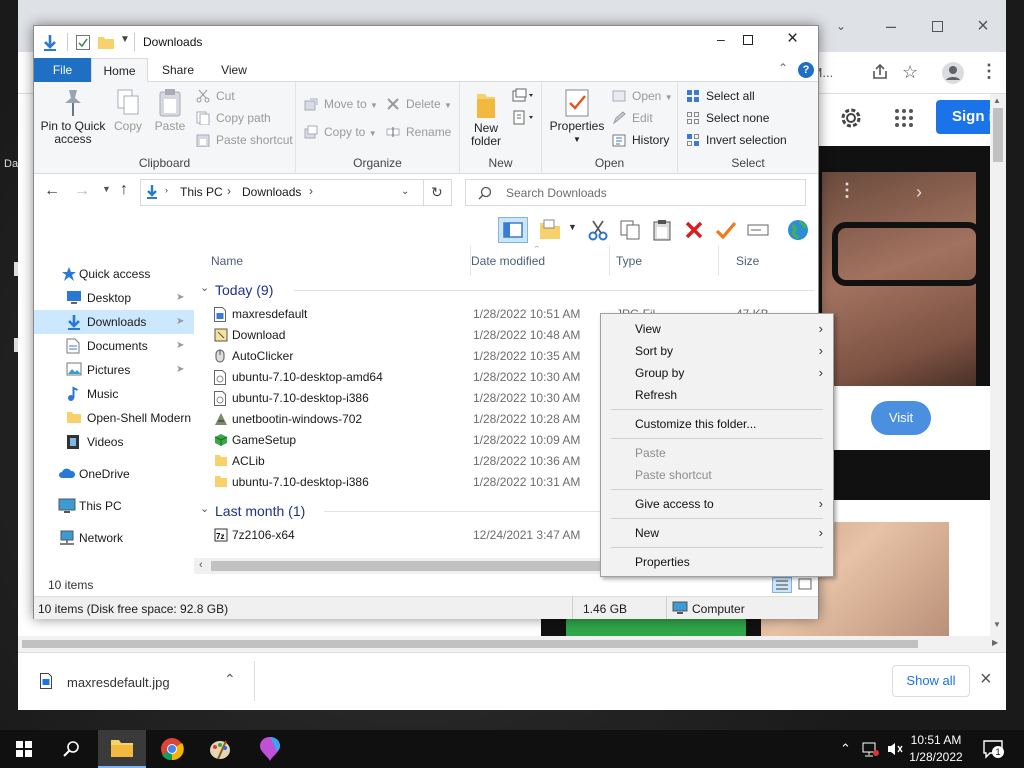  I want to click on column-type: Type, so click(659, 261).